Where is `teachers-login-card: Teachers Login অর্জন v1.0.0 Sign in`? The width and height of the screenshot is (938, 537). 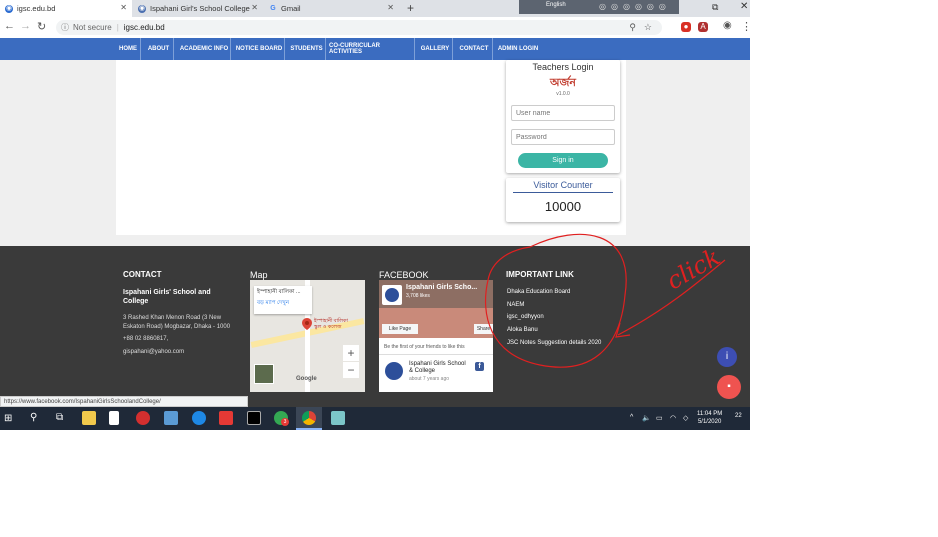 teachers-login-card: Teachers Login অর্জন v1.0.0 Sign in is located at coordinates (563, 116).